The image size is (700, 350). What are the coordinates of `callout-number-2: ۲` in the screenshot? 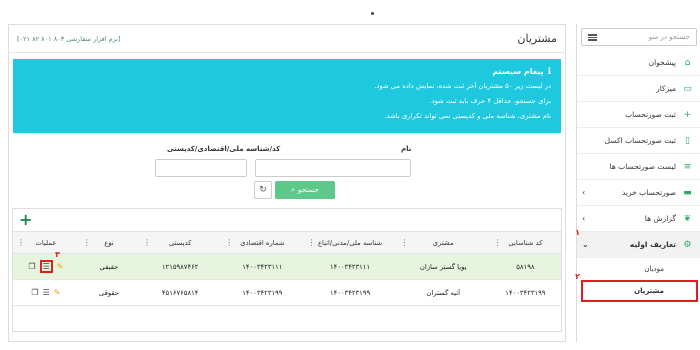 It's located at (577, 276).